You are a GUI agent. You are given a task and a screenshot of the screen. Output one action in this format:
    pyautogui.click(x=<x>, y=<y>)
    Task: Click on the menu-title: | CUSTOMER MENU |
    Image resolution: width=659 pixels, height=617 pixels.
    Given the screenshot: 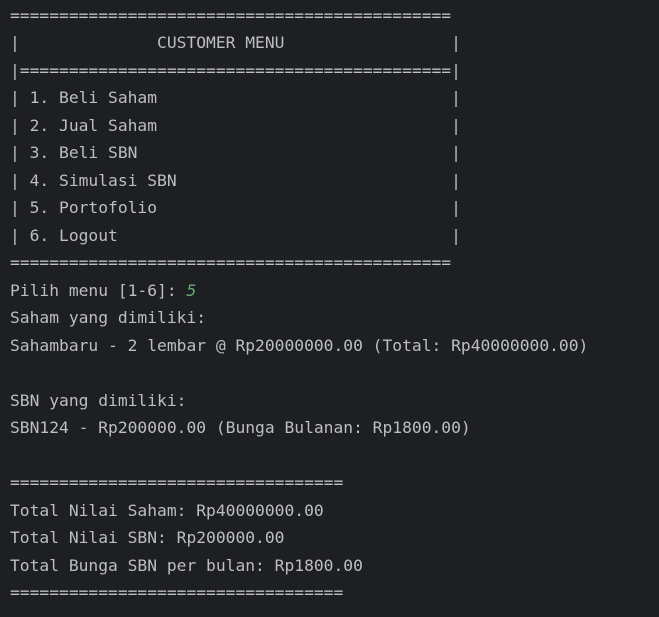 What is the action you would take?
    pyautogui.click(x=235, y=42)
    